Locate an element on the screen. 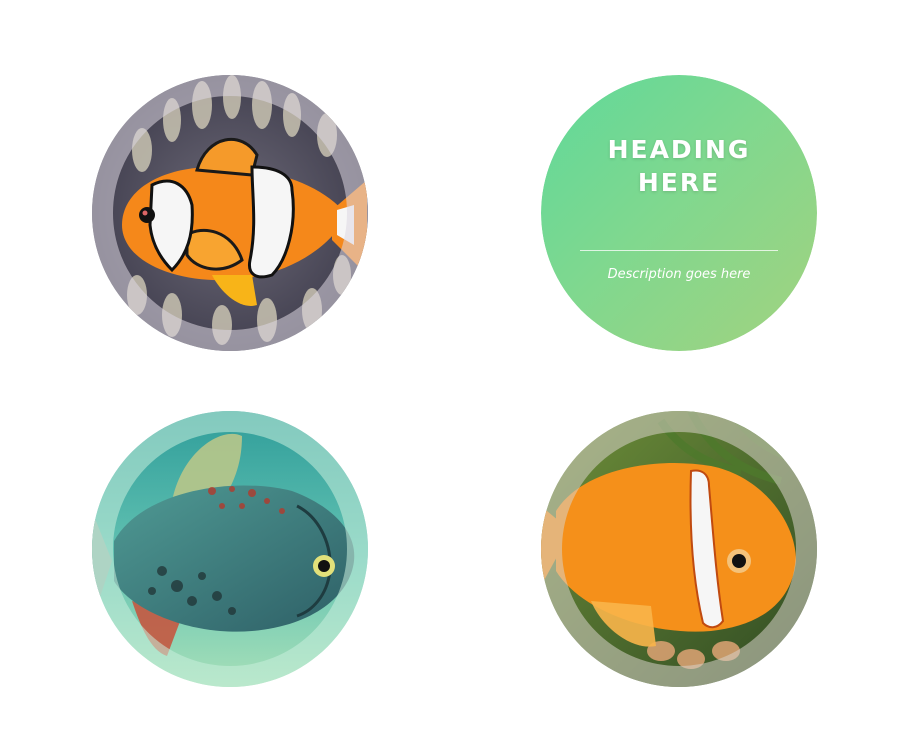 The image size is (902, 747). heading-card: HEADING HERE Description goes here is located at coordinates (679, 213).